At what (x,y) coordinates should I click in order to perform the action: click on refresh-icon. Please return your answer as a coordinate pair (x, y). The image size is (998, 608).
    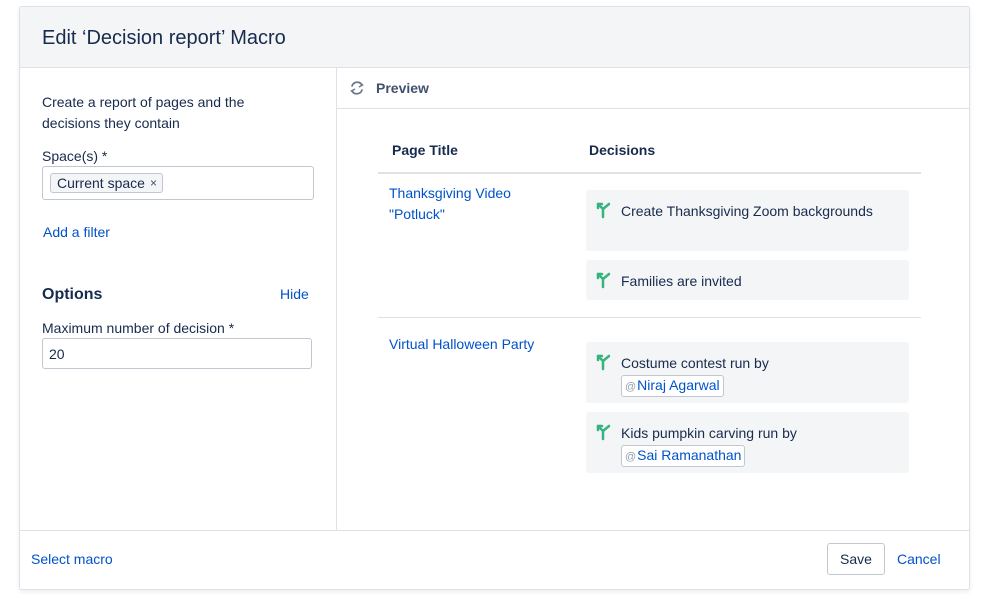
    Looking at the image, I should click on (357, 88).